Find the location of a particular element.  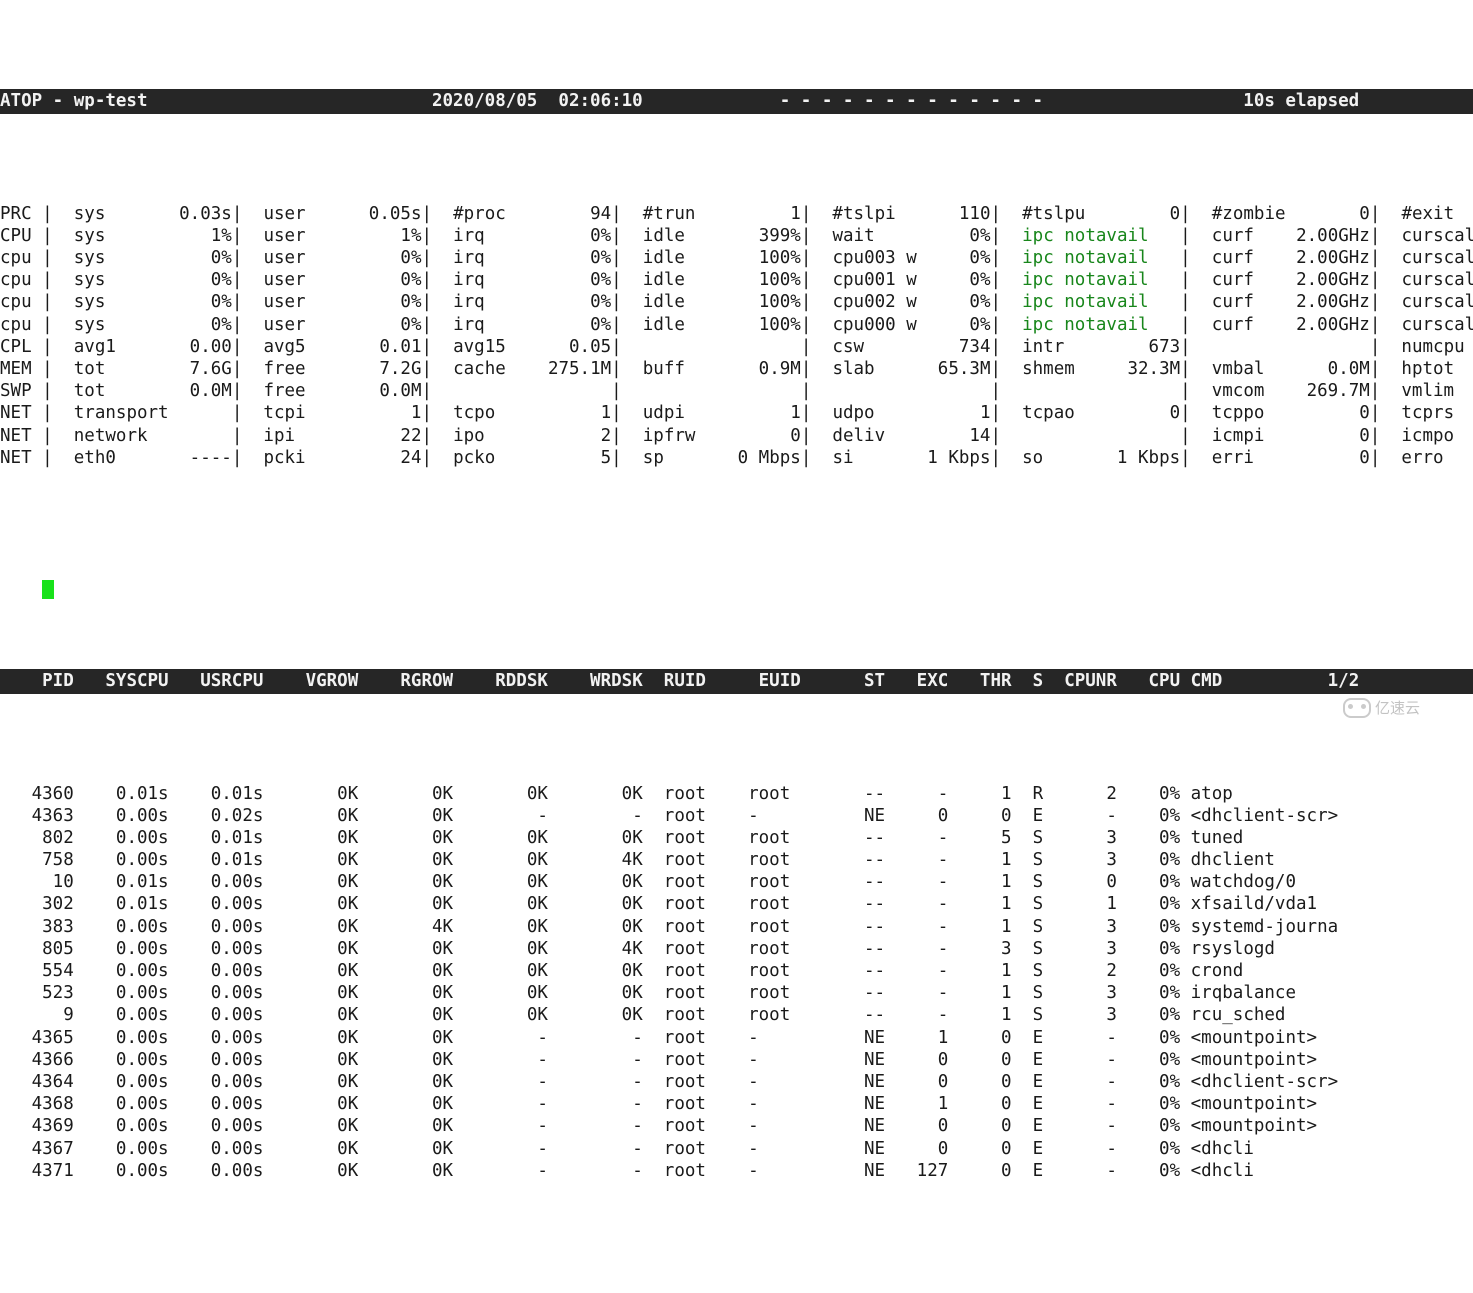

sys-cell-val-ipo: 2 is located at coordinates (548, 435).